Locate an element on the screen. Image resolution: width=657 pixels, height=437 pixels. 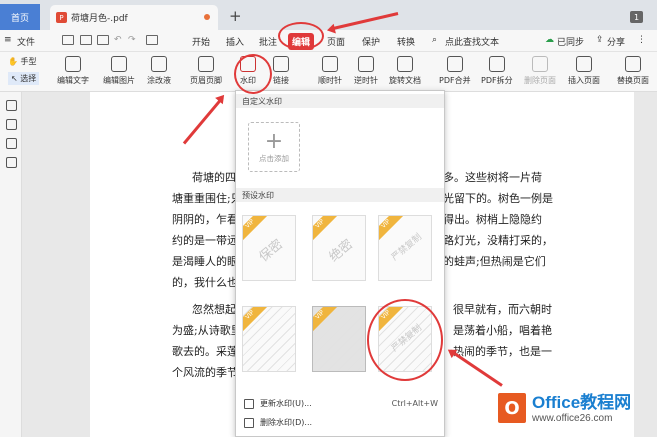
doc-line: 歌去的。采莲 is located at coordinates (205, 351).